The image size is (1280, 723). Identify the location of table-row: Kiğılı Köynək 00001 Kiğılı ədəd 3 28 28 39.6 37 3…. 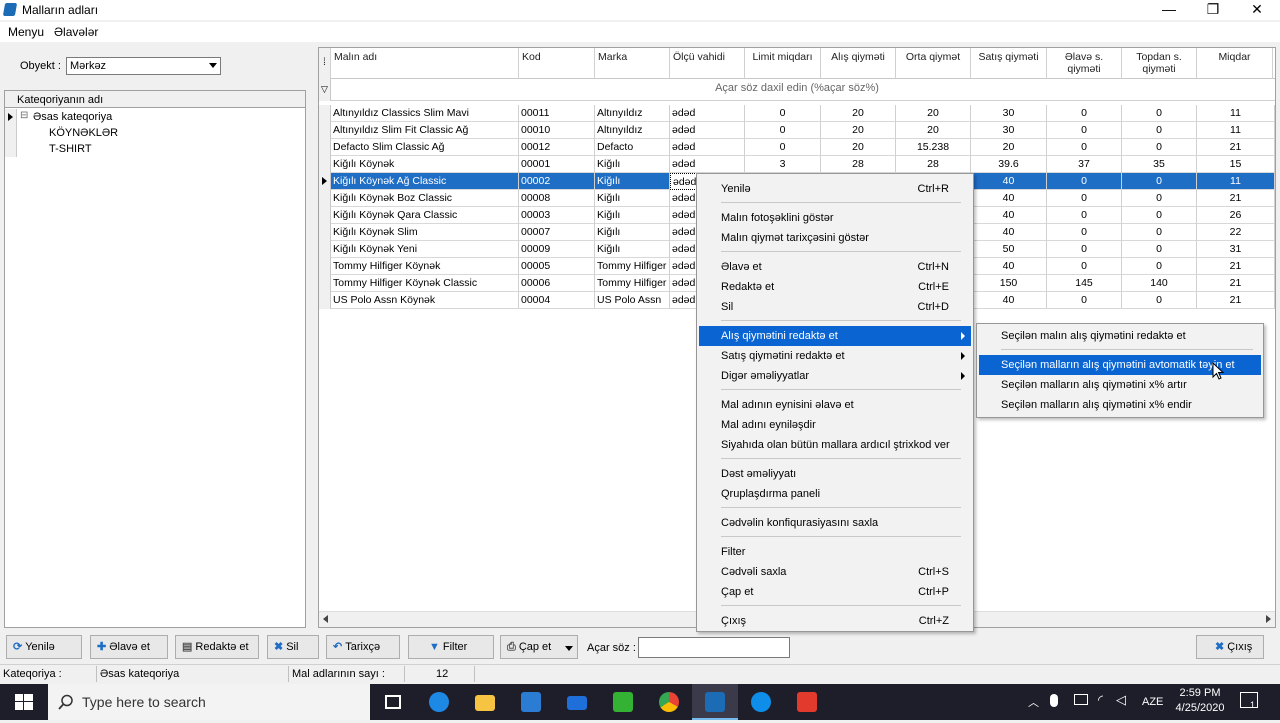
(797, 164).